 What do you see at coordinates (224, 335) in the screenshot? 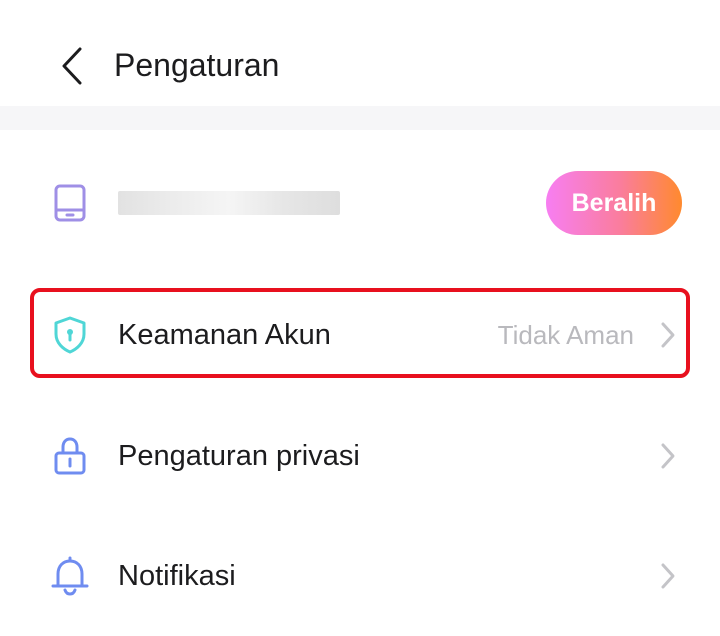
I see `menu-item-label: Keamanan Akun` at bounding box center [224, 335].